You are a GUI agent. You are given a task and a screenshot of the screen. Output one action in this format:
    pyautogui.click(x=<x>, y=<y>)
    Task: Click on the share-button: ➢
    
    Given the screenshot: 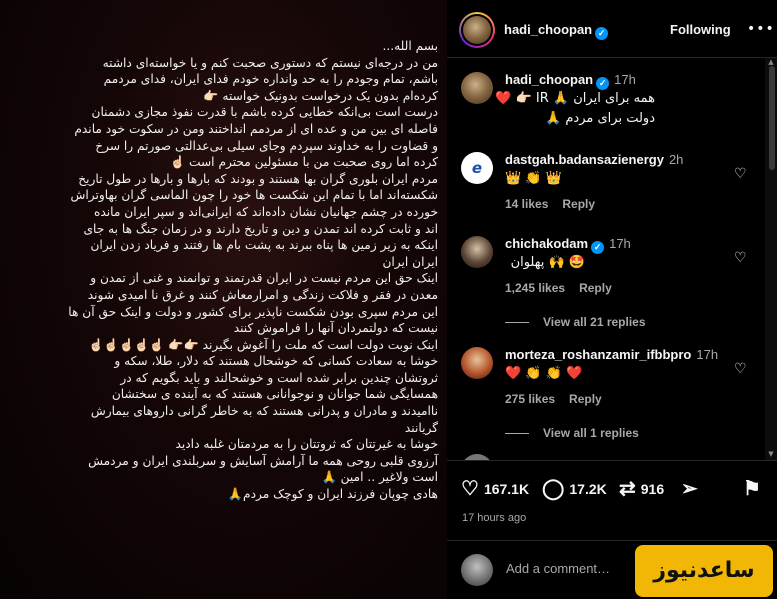 What is the action you would take?
    pyautogui.click(x=692, y=489)
    